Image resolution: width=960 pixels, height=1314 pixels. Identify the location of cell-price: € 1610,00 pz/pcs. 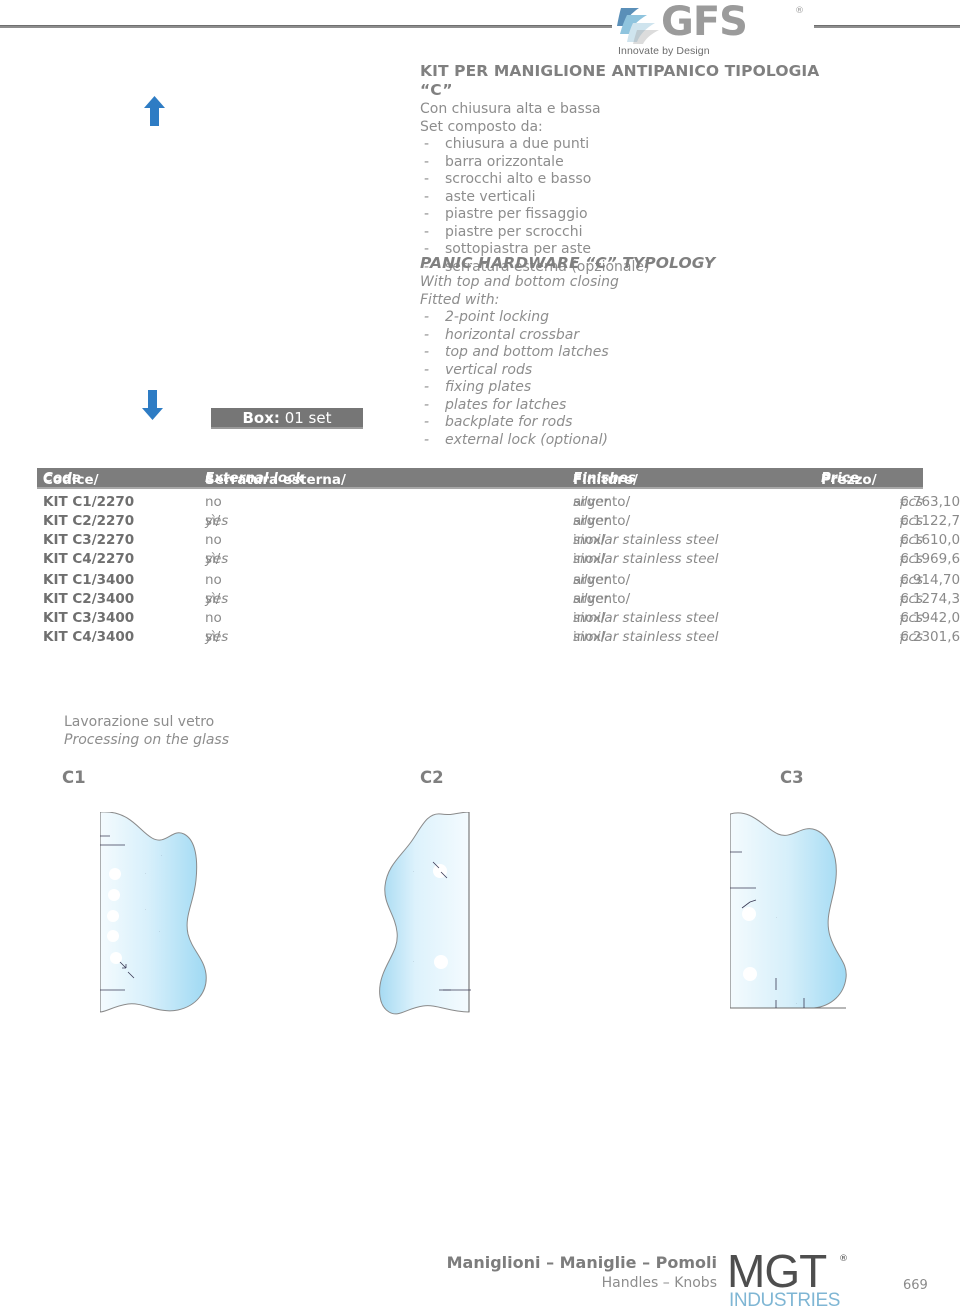
(929, 540).